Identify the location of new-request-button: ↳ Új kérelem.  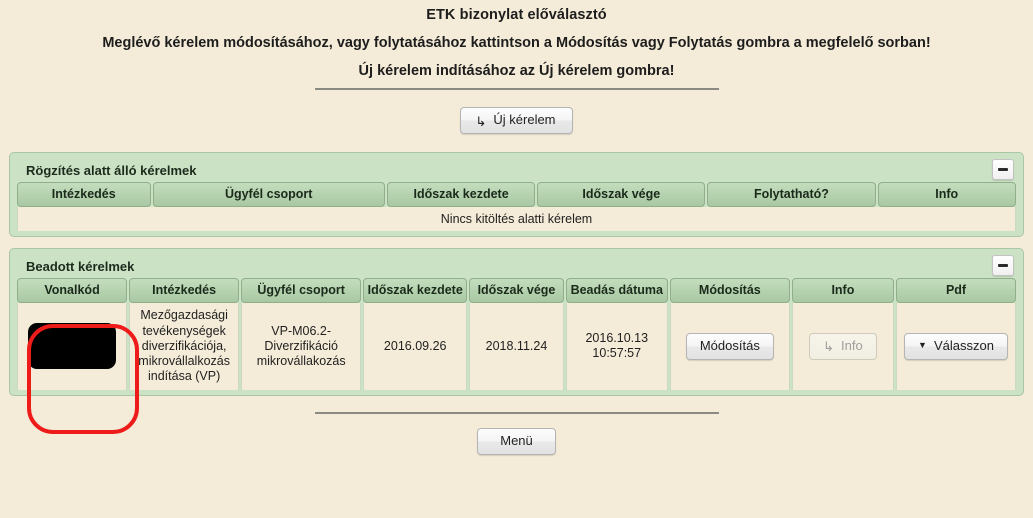
(516, 121).